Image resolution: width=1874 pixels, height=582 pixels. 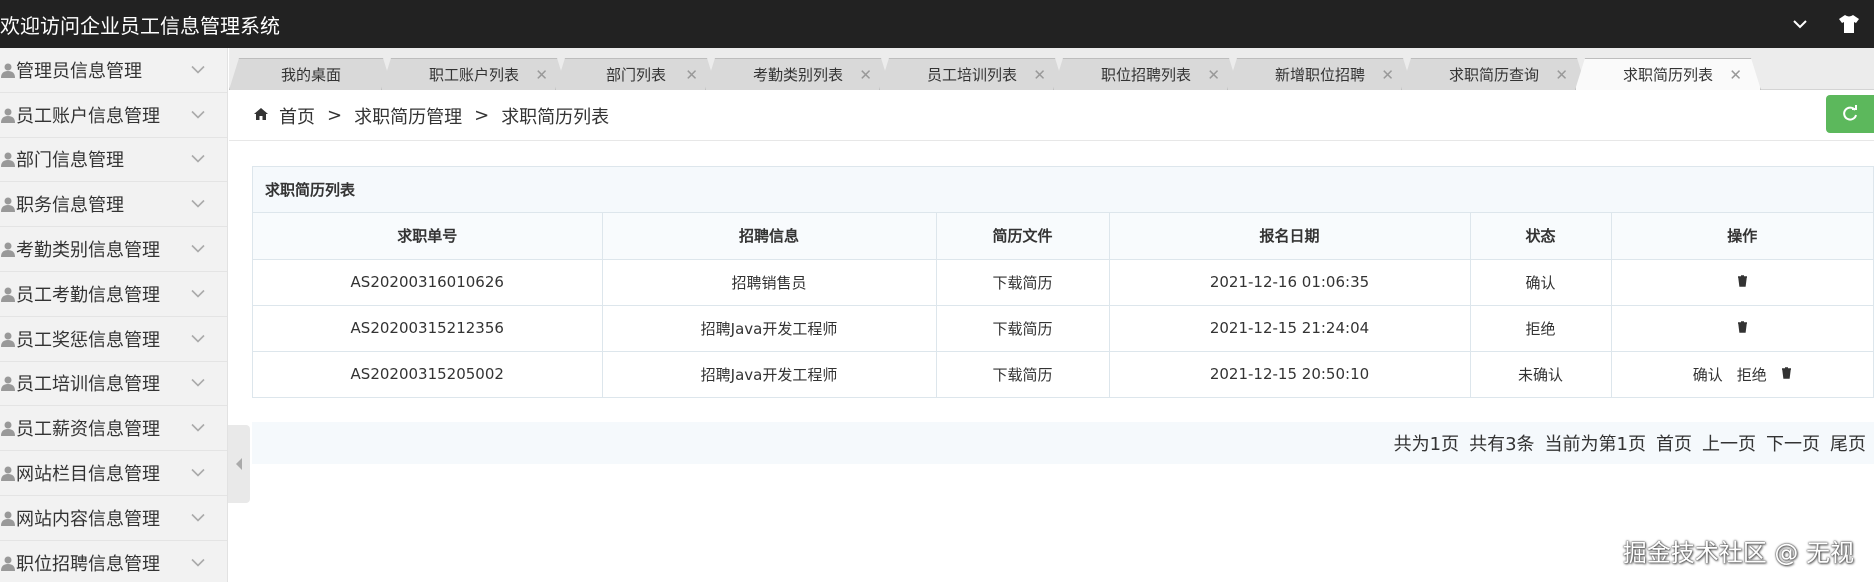 What do you see at coordinates (428, 236) in the screenshot?
I see `header-id: 求职单号` at bounding box center [428, 236].